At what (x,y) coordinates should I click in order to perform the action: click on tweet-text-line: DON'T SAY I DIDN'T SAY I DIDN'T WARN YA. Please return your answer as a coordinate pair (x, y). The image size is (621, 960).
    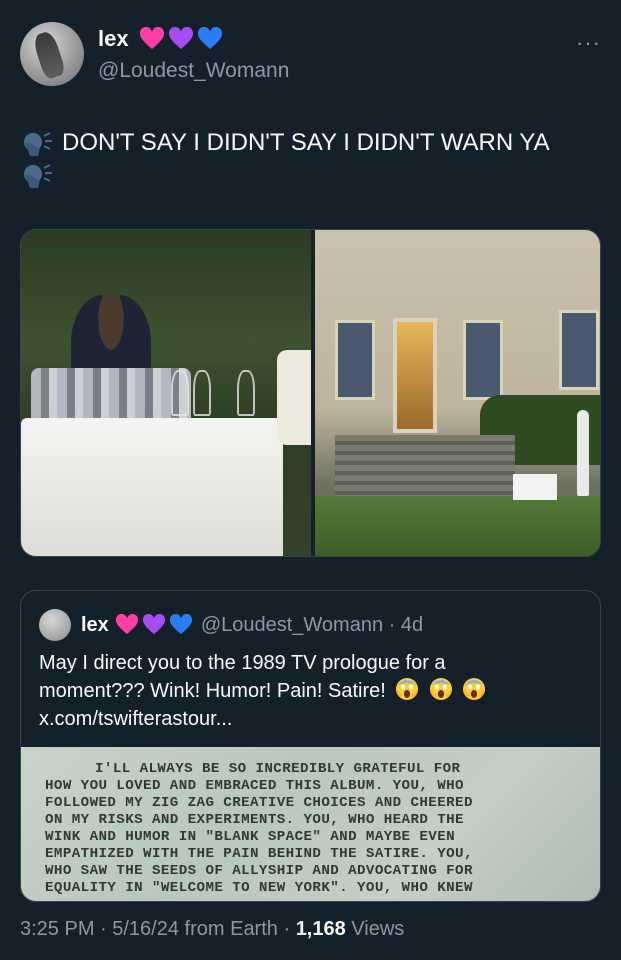
    Looking at the image, I should click on (306, 142).